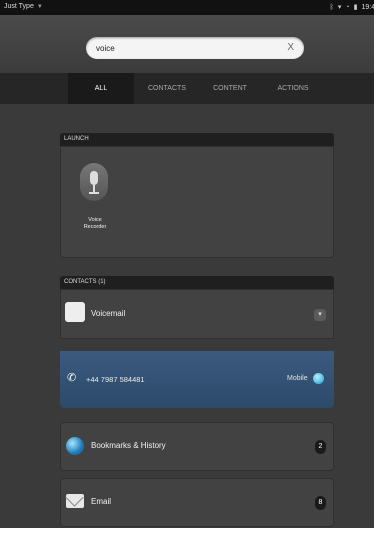 Image resolution: width=383 pixels, height=533 pixels. I want to click on bluetooth-icon: ᛒ, so click(331, 7).